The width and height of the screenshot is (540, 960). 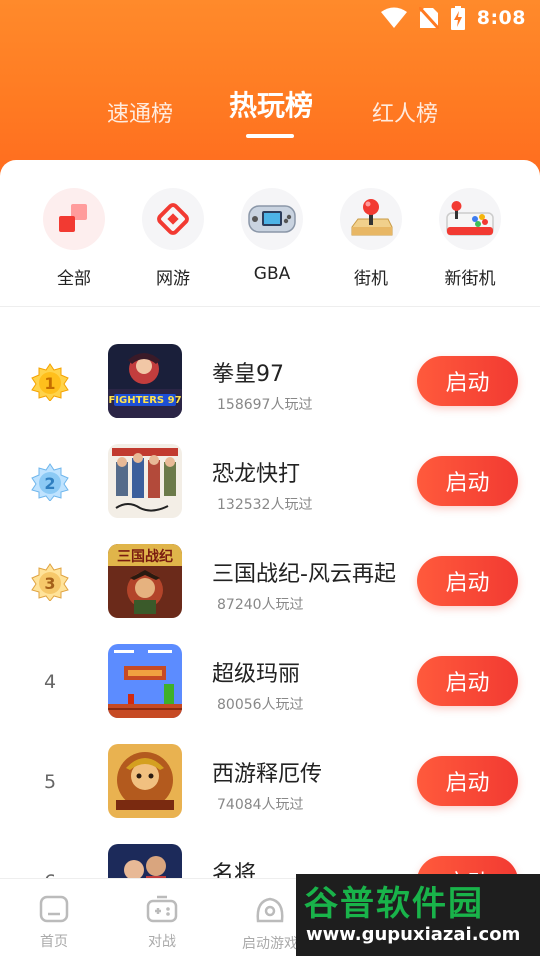 What do you see at coordinates (145, 556) in the screenshot?
I see `svg-text: 三国战纪` at bounding box center [145, 556].